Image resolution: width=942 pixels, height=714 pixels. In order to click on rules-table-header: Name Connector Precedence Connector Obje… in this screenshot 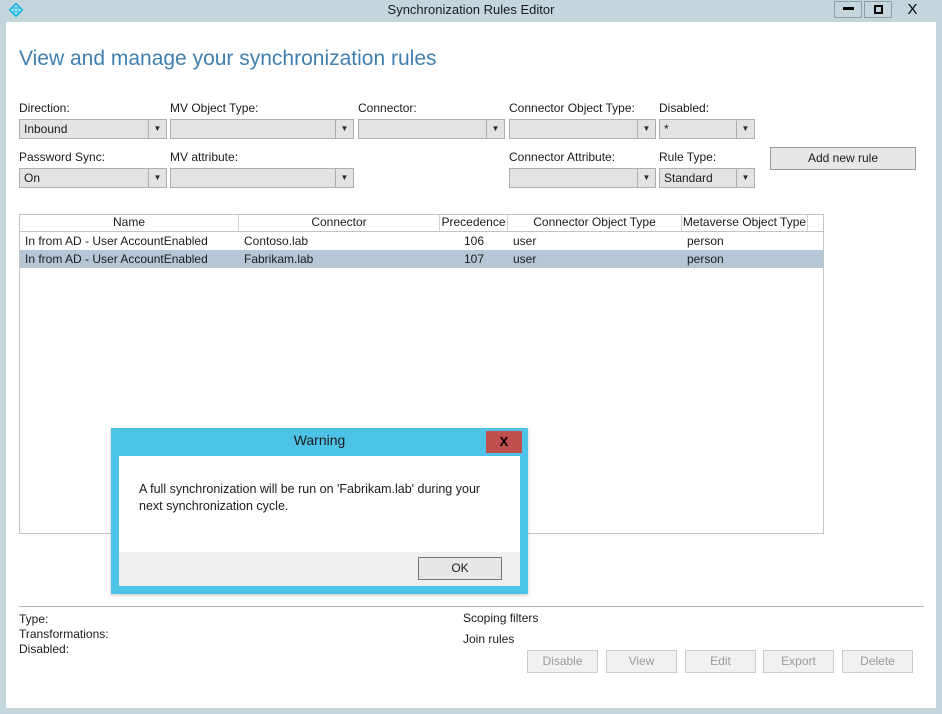, I will do `click(421, 223)`.